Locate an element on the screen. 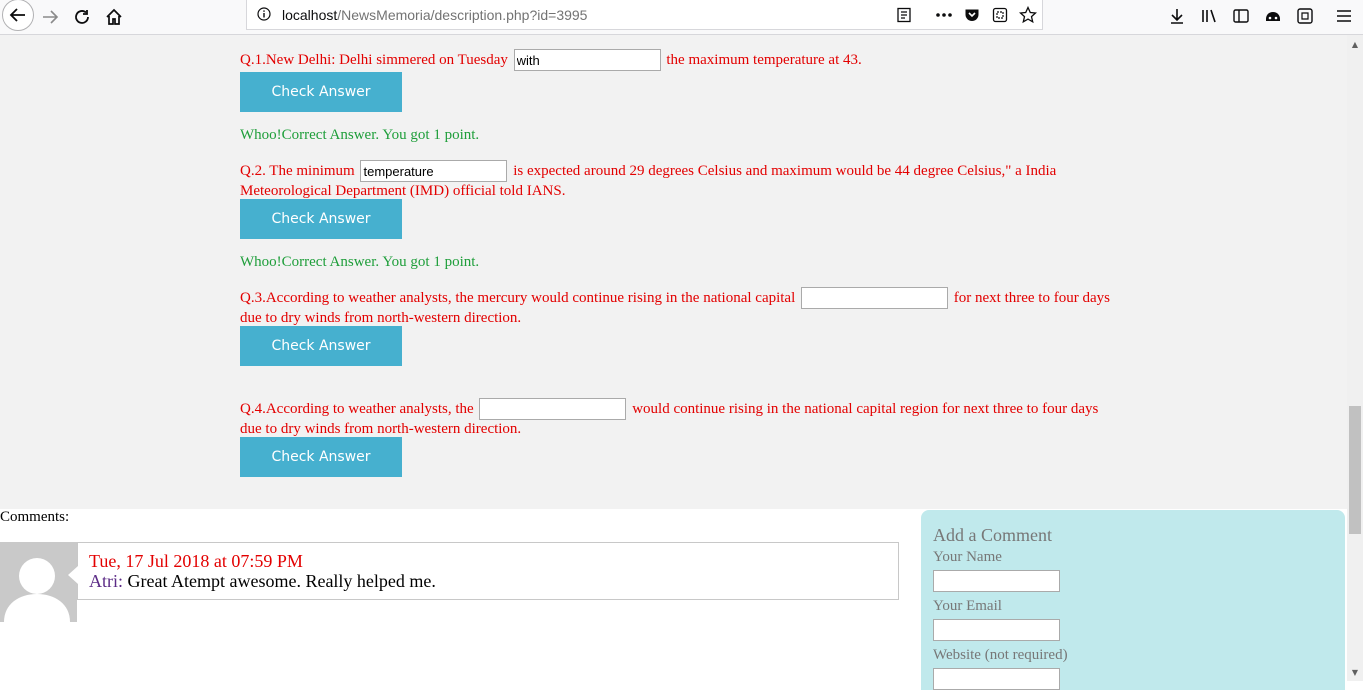  name-label: Your Name is located at coordinates (967, 557).